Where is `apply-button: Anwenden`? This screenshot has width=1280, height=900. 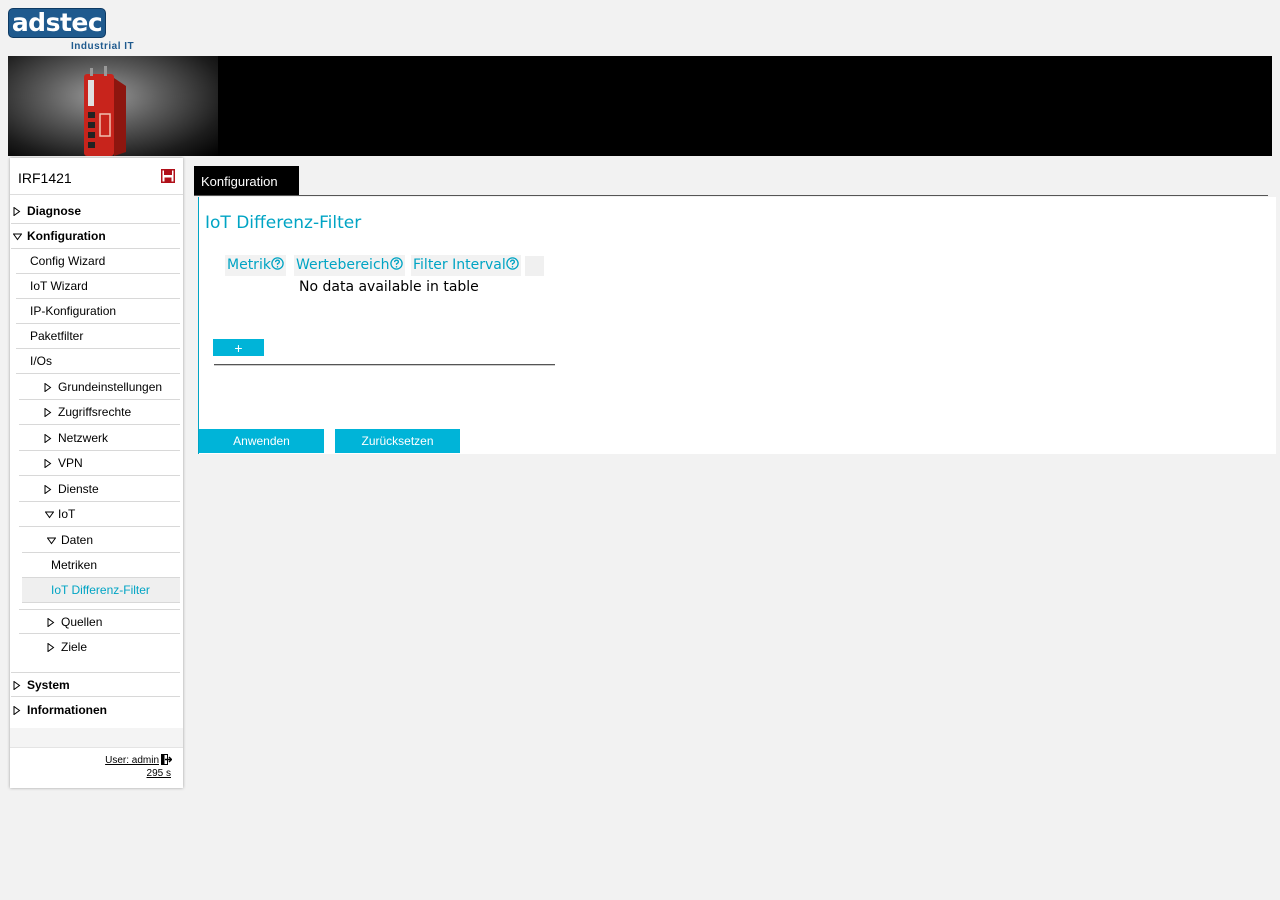
apply-button: Anwenden is located at coordinates (261, 441).